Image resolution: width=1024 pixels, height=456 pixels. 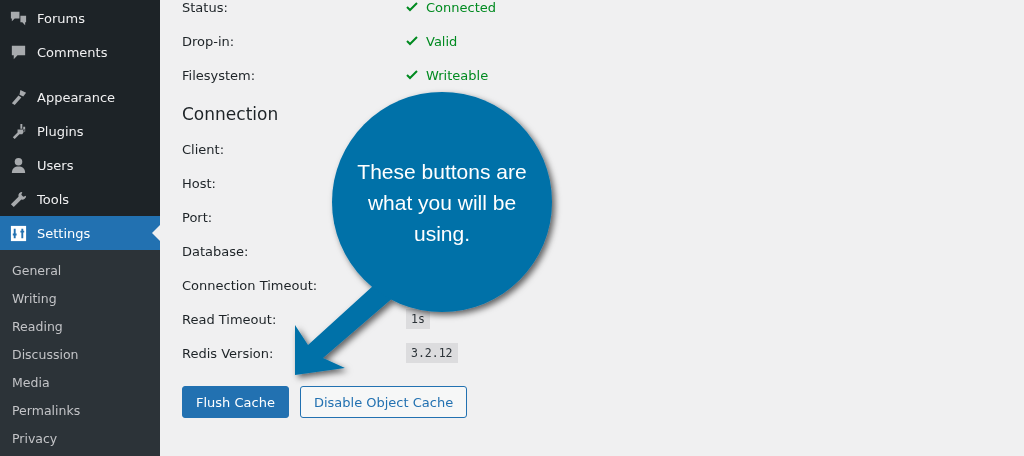 What do you see at coordinates (80, 165) in the screenshot?
I see `menu-item: Users` at bounding box center [80, 165].